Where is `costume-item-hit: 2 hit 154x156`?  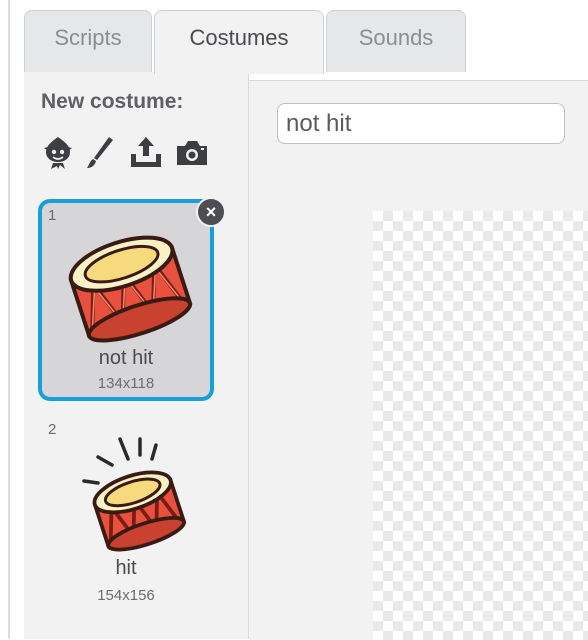
costume-item-hit: 2 hit 154x156 is located at coordinates (126, 517).